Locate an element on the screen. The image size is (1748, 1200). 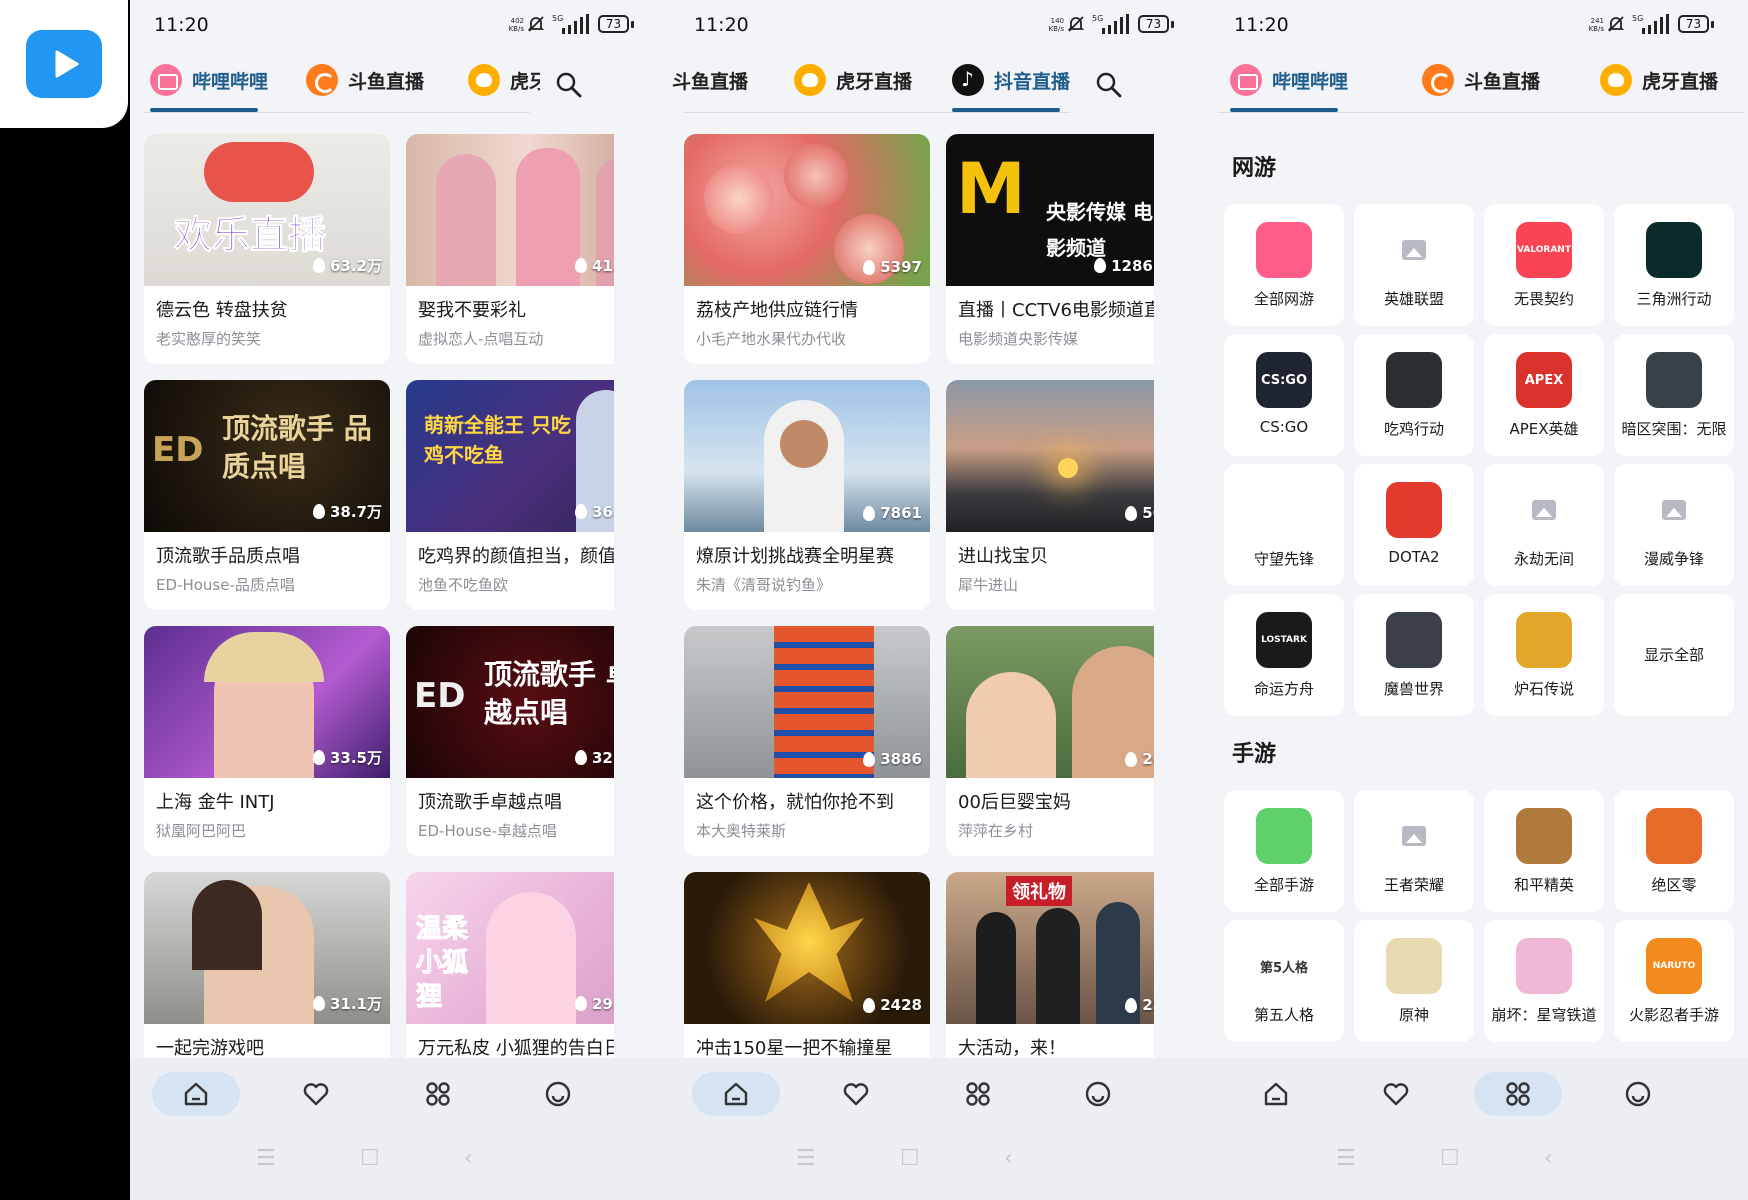
category-tile: 永劫无间 is located at coordinates (1544, 525).